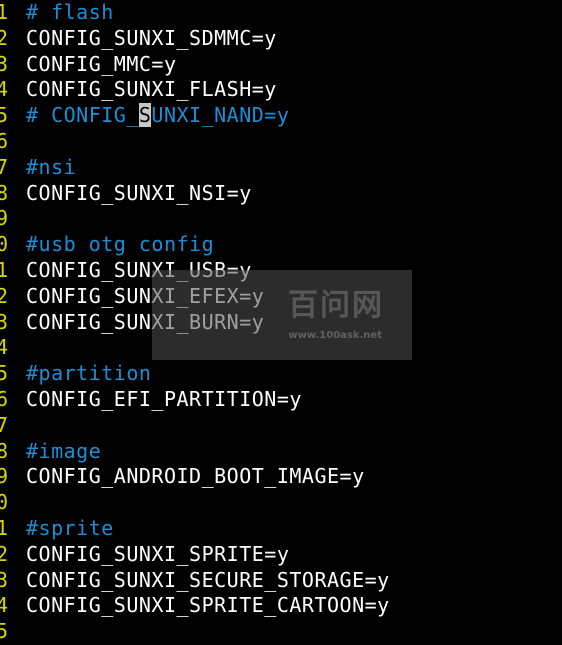  I want to click on config-text: CONFIG_SUNXI_USB=y, so click(139, 271).